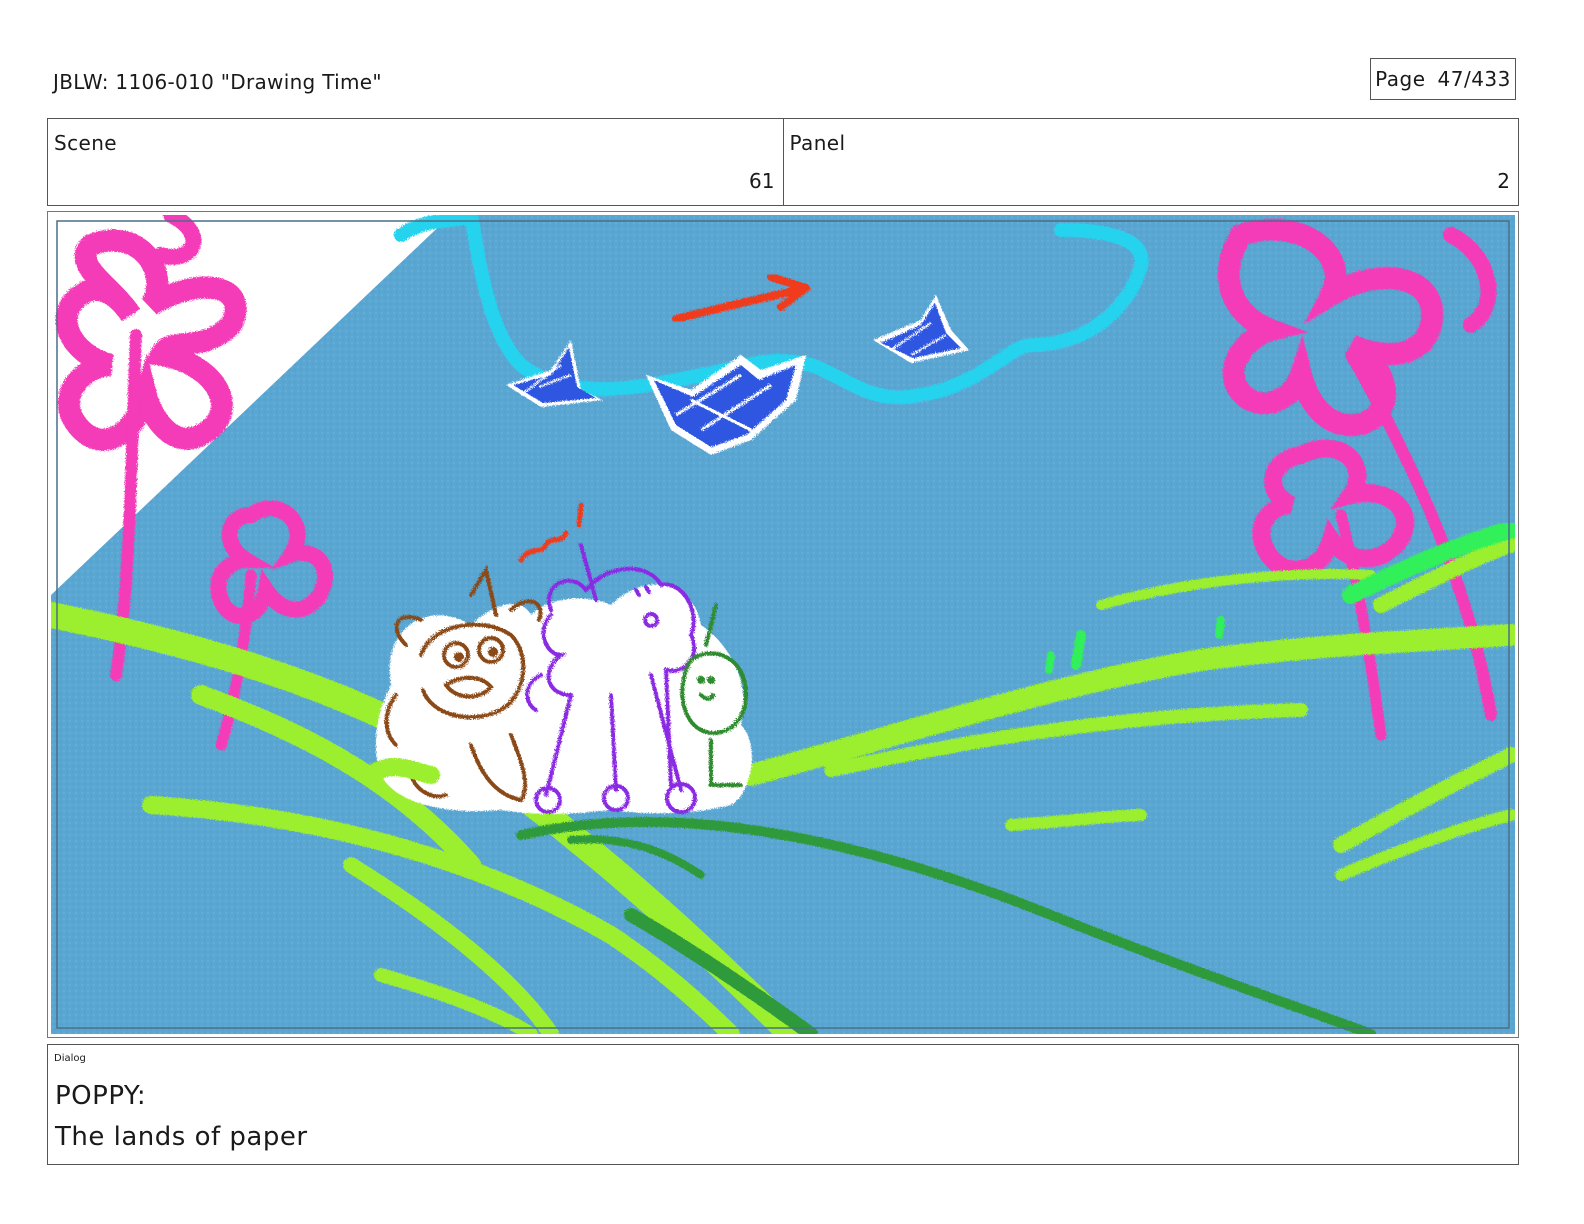  Describe the element at coordinates (101, 1096) in the screenshot. I see `dialog-speaker: POPPY:` at that location.